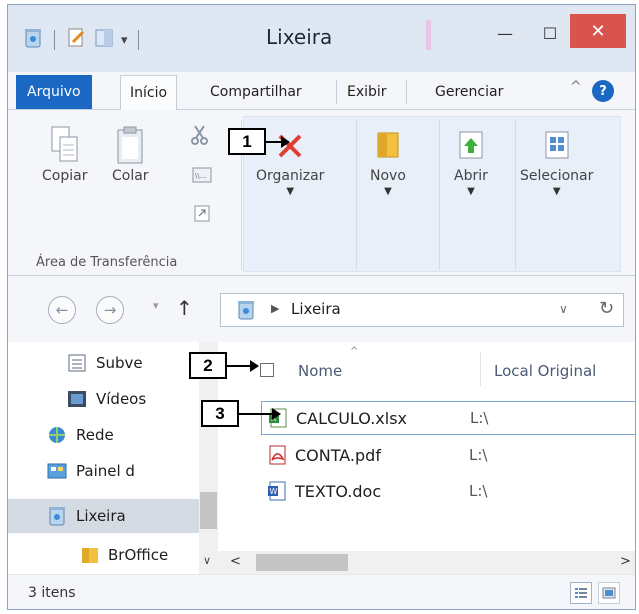 The image size is (639, 614). I want to click on recycle-bin-address-icon, so click(246, 312).